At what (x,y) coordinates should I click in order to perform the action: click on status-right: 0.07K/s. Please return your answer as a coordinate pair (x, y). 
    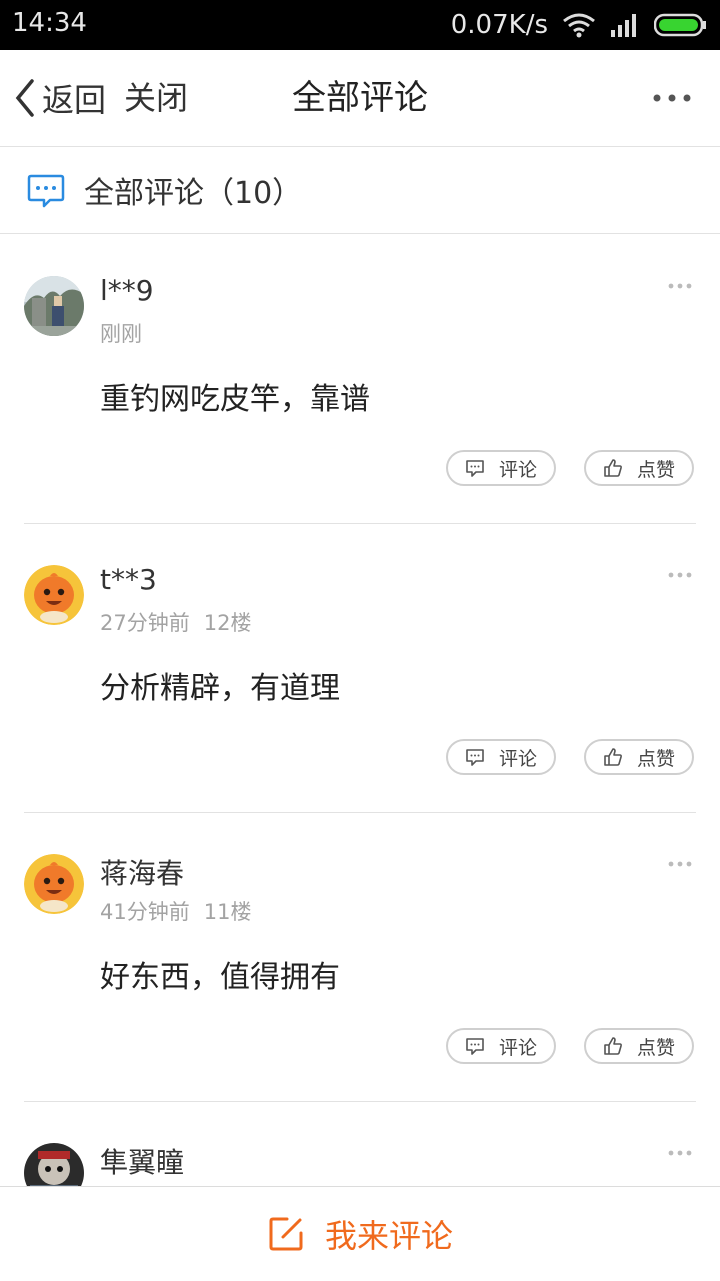
    Looking at the image, I should click on (579, 25).